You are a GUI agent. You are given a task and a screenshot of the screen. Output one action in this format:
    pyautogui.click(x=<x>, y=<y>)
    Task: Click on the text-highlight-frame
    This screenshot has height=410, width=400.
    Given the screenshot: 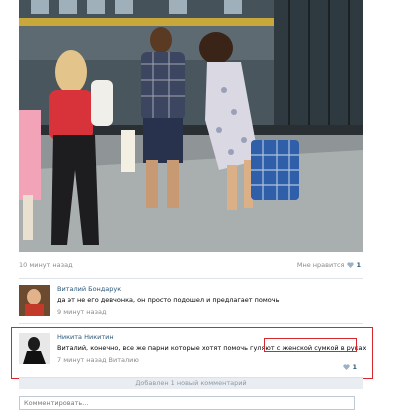 What is the action you would take?
    pyautogui.click(x=310, y=345)
    